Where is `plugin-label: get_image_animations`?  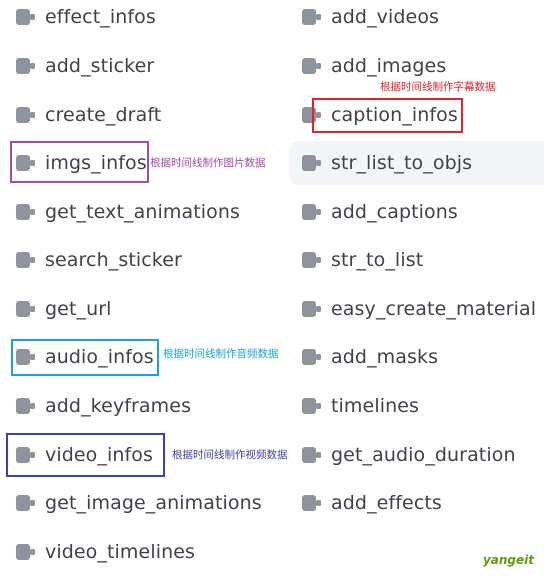 plugin-label: get_image_animations is located at coordinates (153, 503).